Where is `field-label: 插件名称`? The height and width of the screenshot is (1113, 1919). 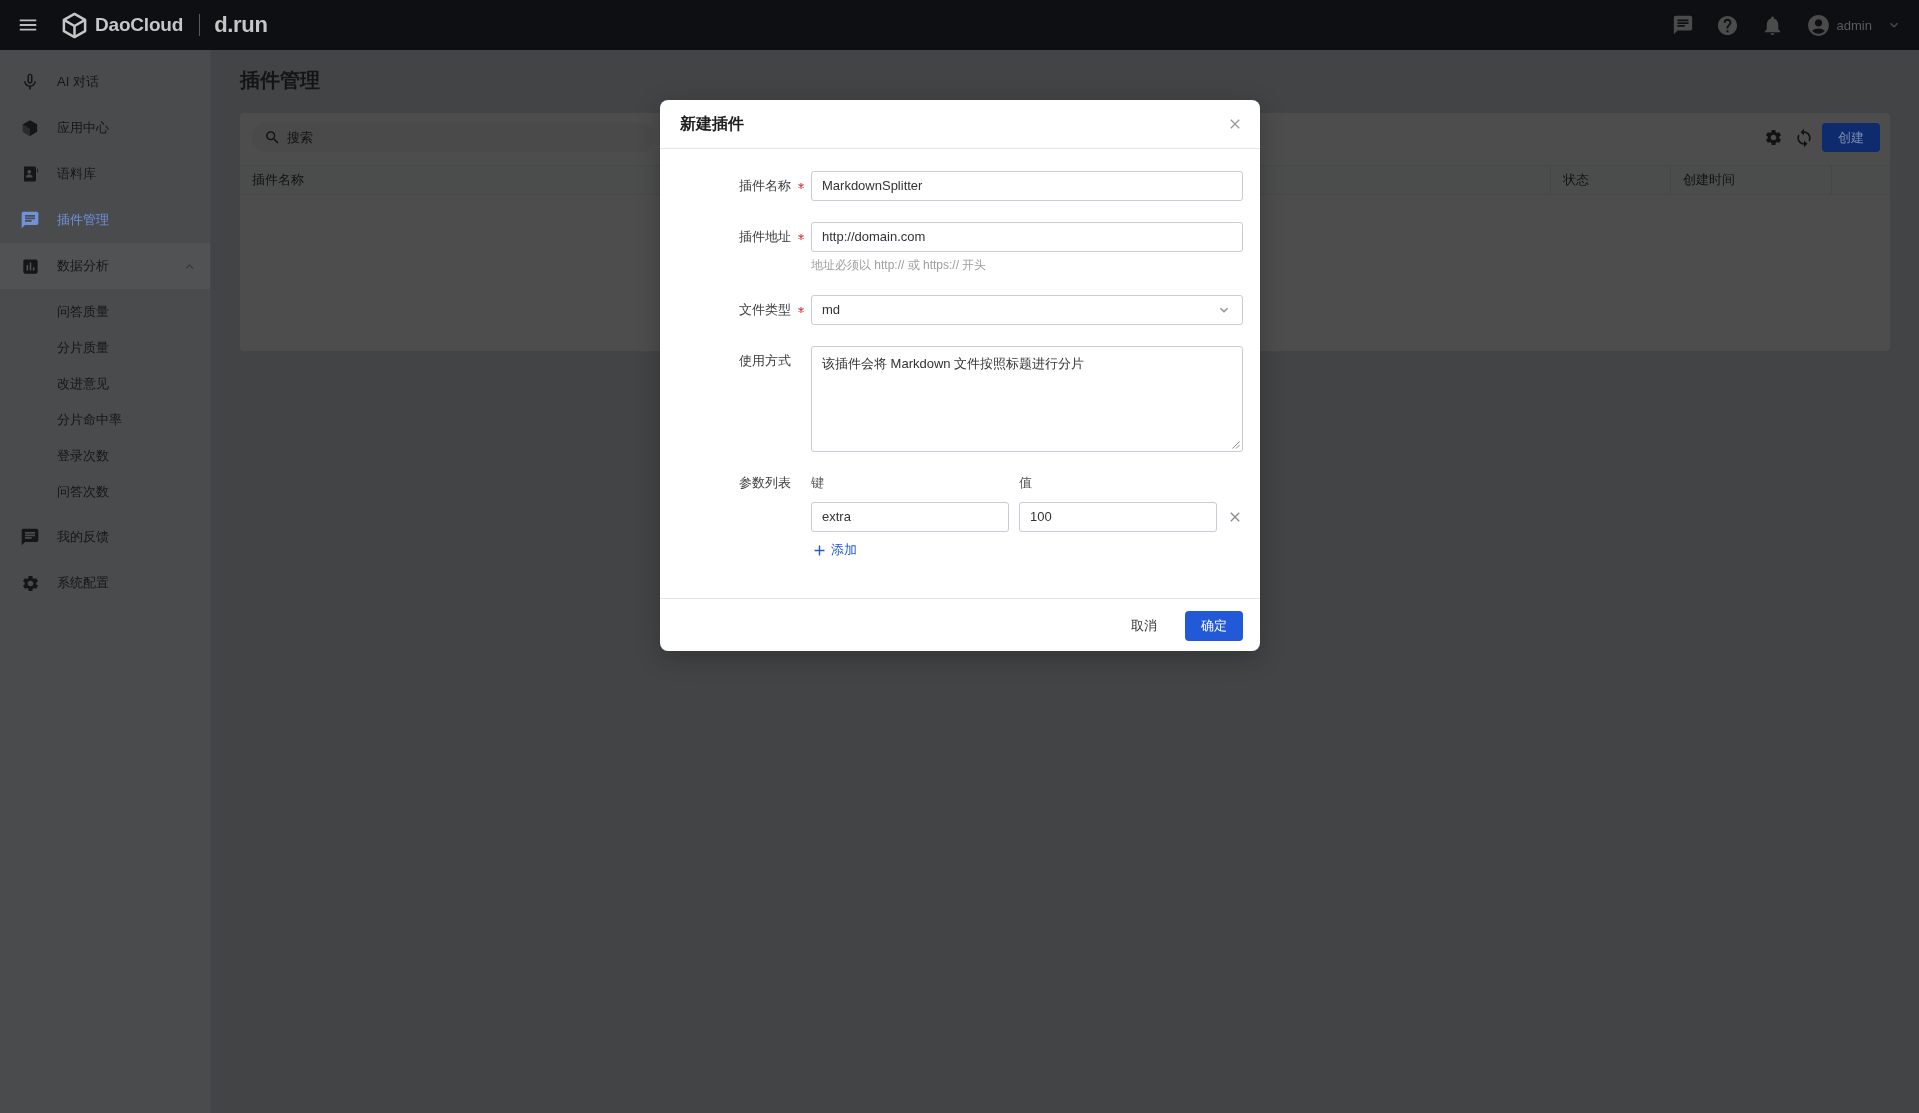
field-label: 插件名称 is located at coordinates (765, 186).